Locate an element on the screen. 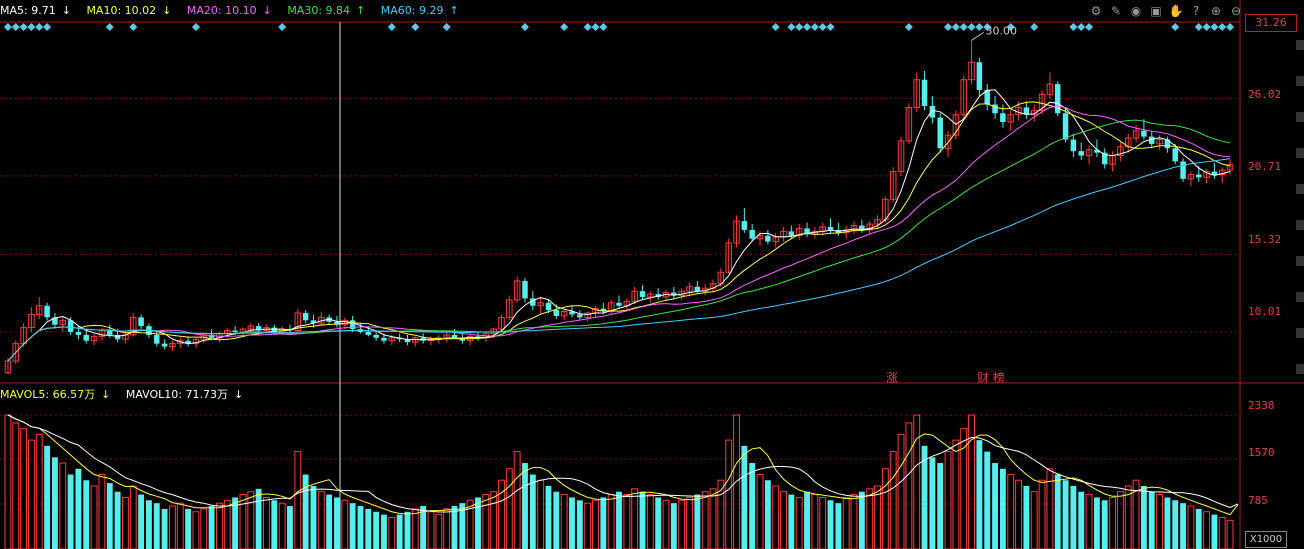 The width and height of the screenshot is (1304, 549). event-marker-limit-up: 涨 is located at coordinates (892, 377).